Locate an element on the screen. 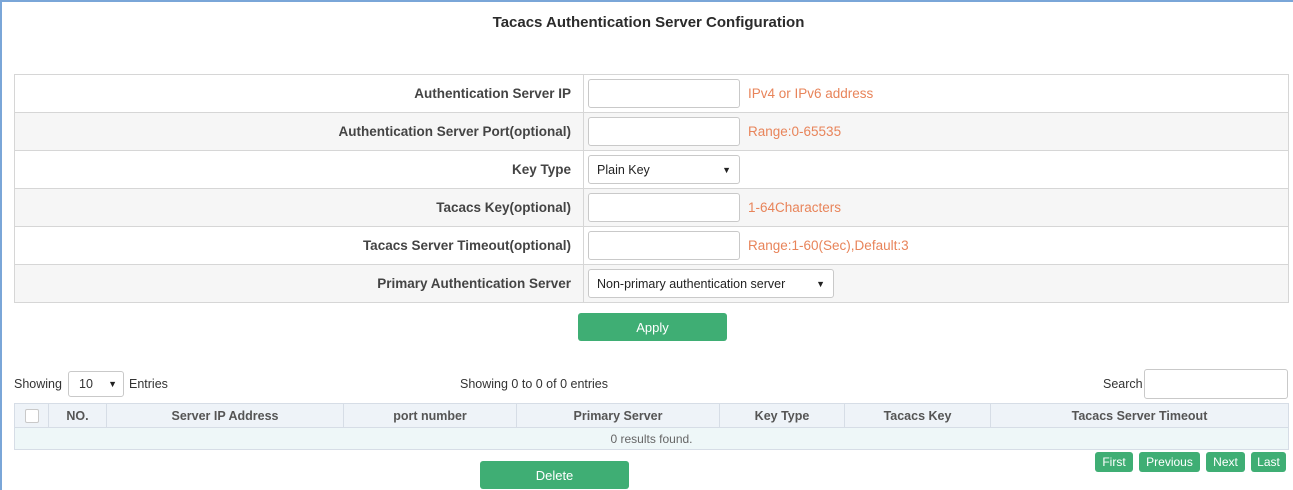 The image size is (1293, 490). key-type-value: Plain Key is located at coordinates (623, 169).